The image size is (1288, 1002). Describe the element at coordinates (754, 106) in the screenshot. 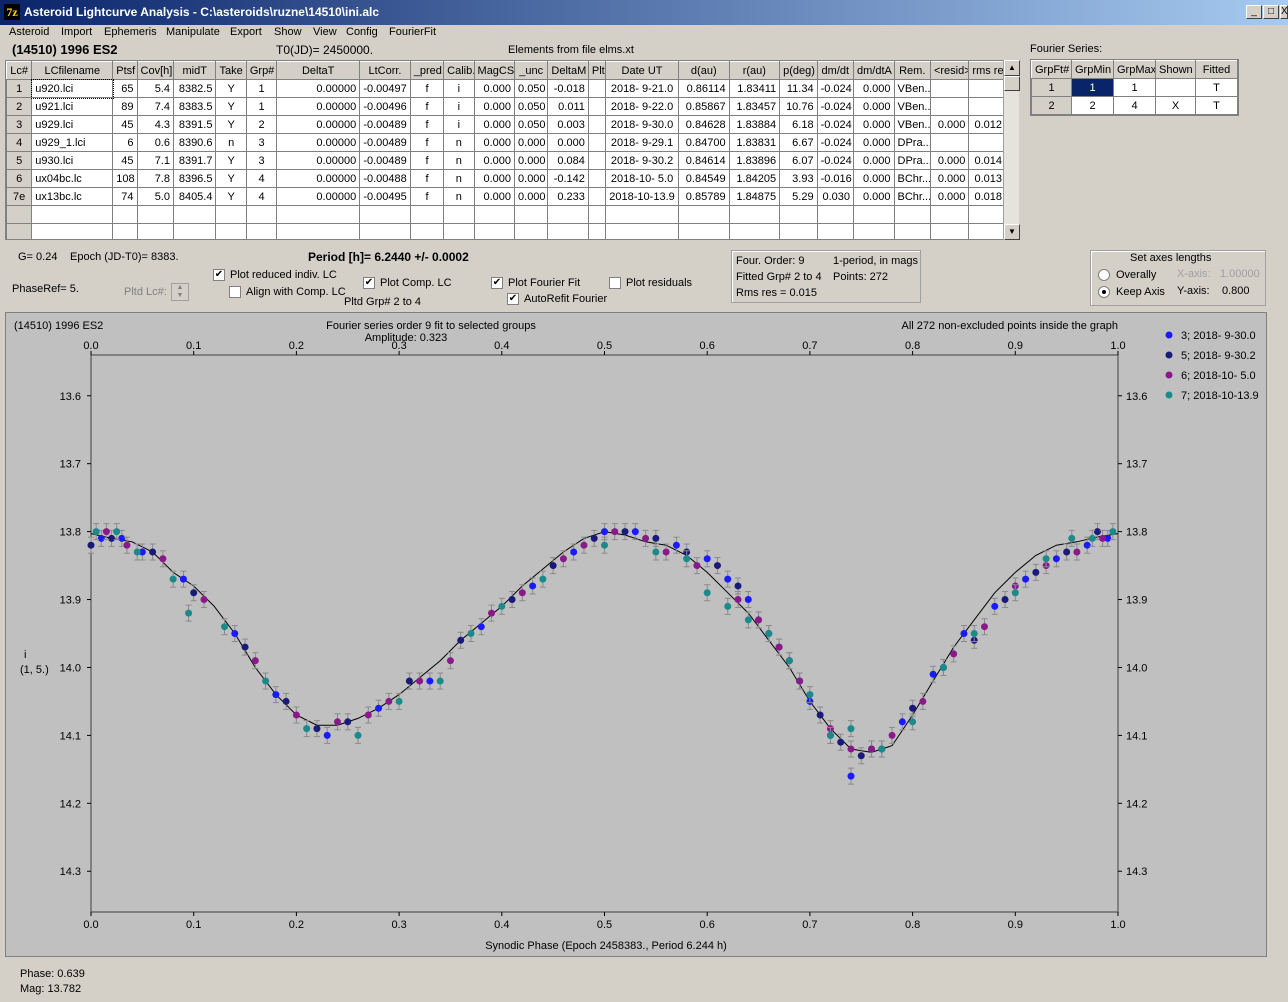

I see `table-cell: 1.83457` at that location.